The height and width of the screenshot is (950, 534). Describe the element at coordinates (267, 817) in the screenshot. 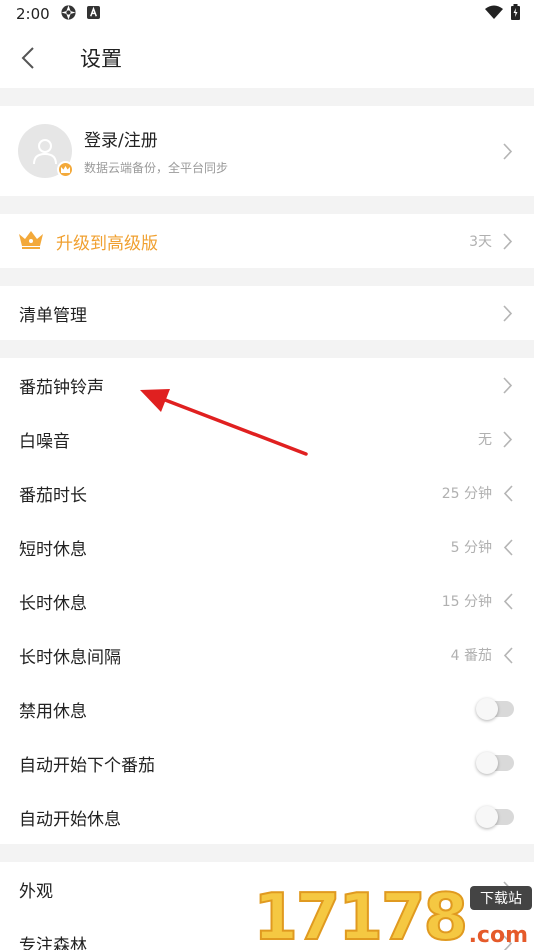

I see `setting-row-auto-start-break: 自动开始休息` at that location.